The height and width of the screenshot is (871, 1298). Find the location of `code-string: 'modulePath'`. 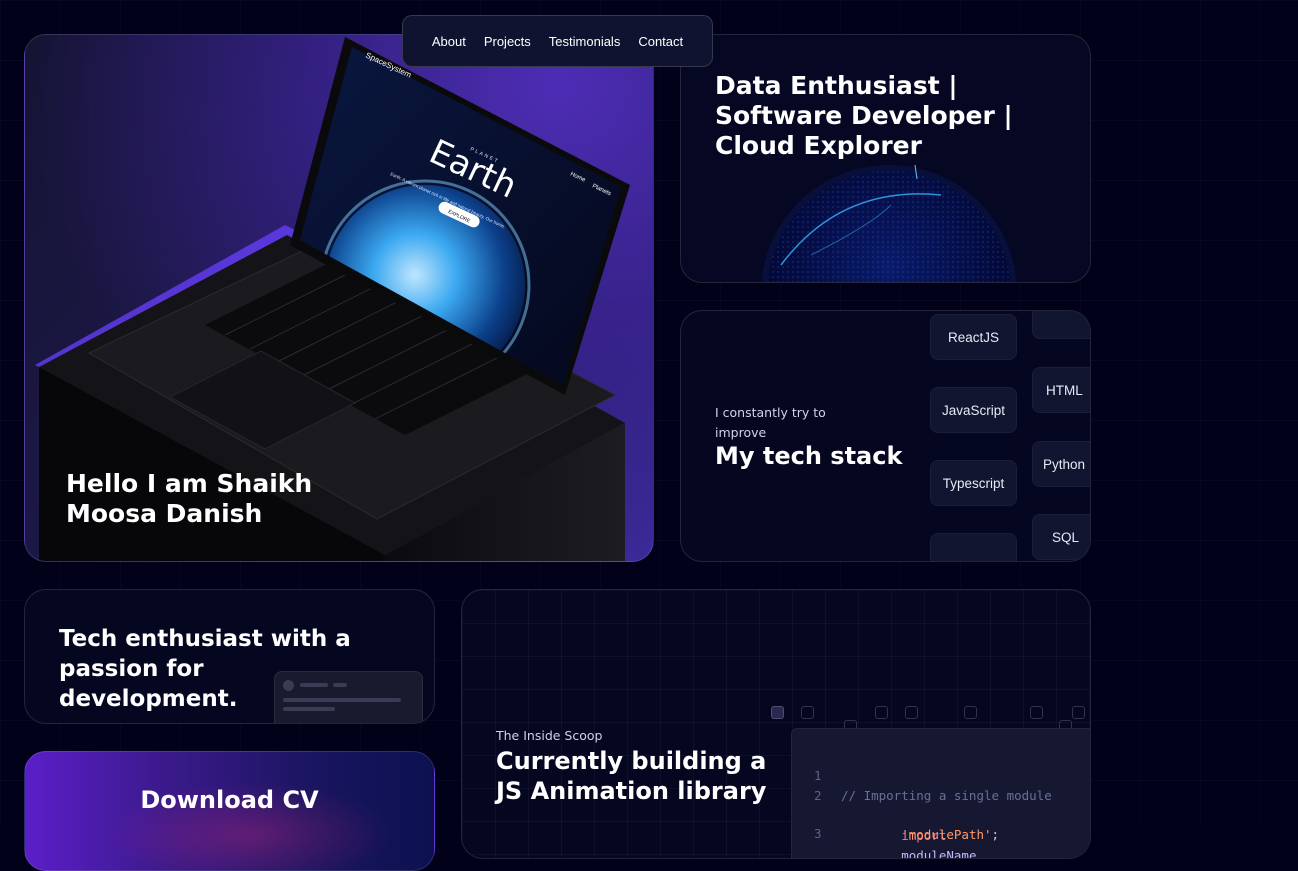

code-string: 'modulePath' is located at coordinates (946, 834).